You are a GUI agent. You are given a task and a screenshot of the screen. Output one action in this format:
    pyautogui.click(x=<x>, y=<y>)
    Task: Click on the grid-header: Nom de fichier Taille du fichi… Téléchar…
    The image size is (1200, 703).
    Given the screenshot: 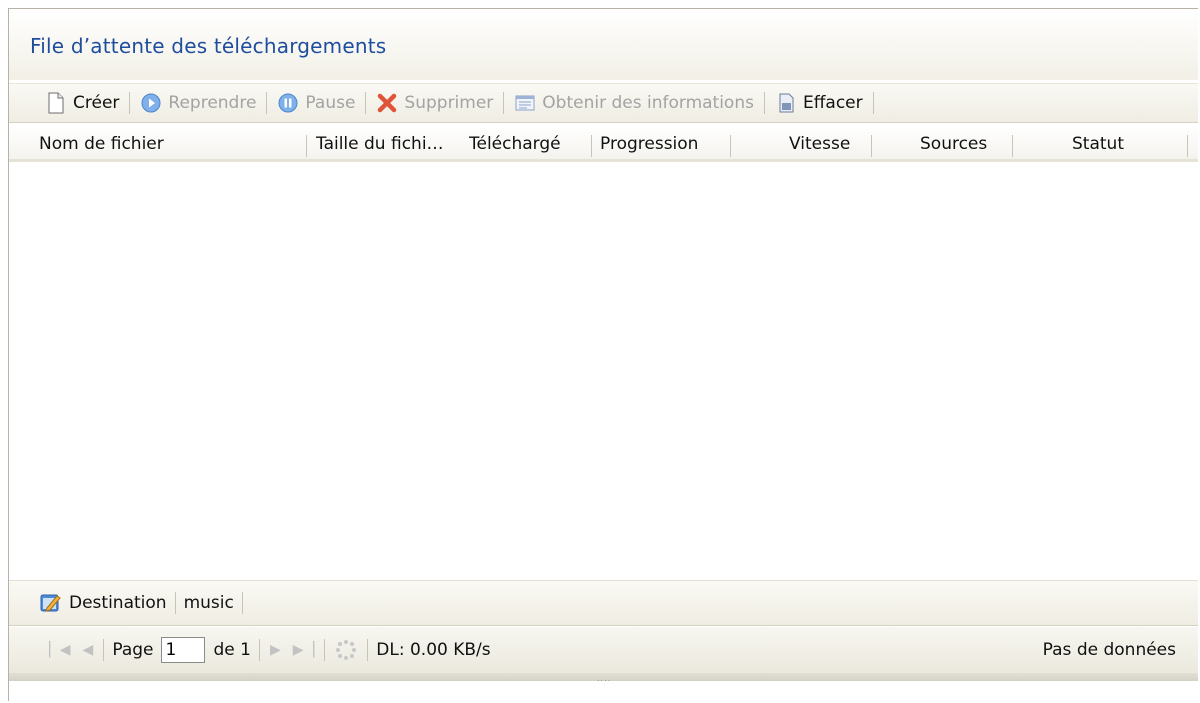 What is the action you would take?
    pyautogui.click(x=603, y=144)
    